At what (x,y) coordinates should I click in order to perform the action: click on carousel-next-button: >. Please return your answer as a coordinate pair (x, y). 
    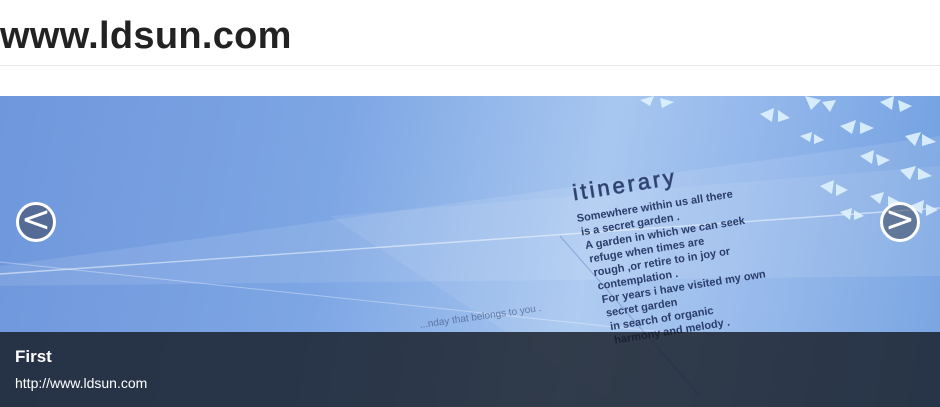
    Looking at the image, I should click on (900, 222).